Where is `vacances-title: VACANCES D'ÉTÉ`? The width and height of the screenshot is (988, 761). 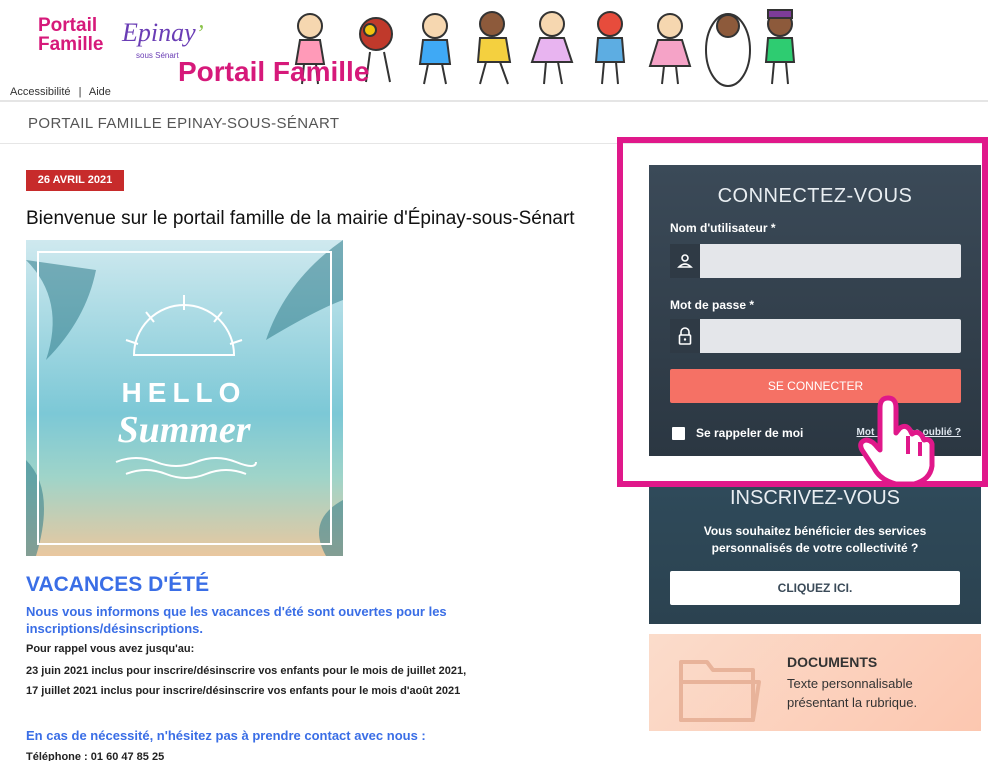
vacances-title: VACANCES D'ÉTÉ is located at coordinates (118, 584).